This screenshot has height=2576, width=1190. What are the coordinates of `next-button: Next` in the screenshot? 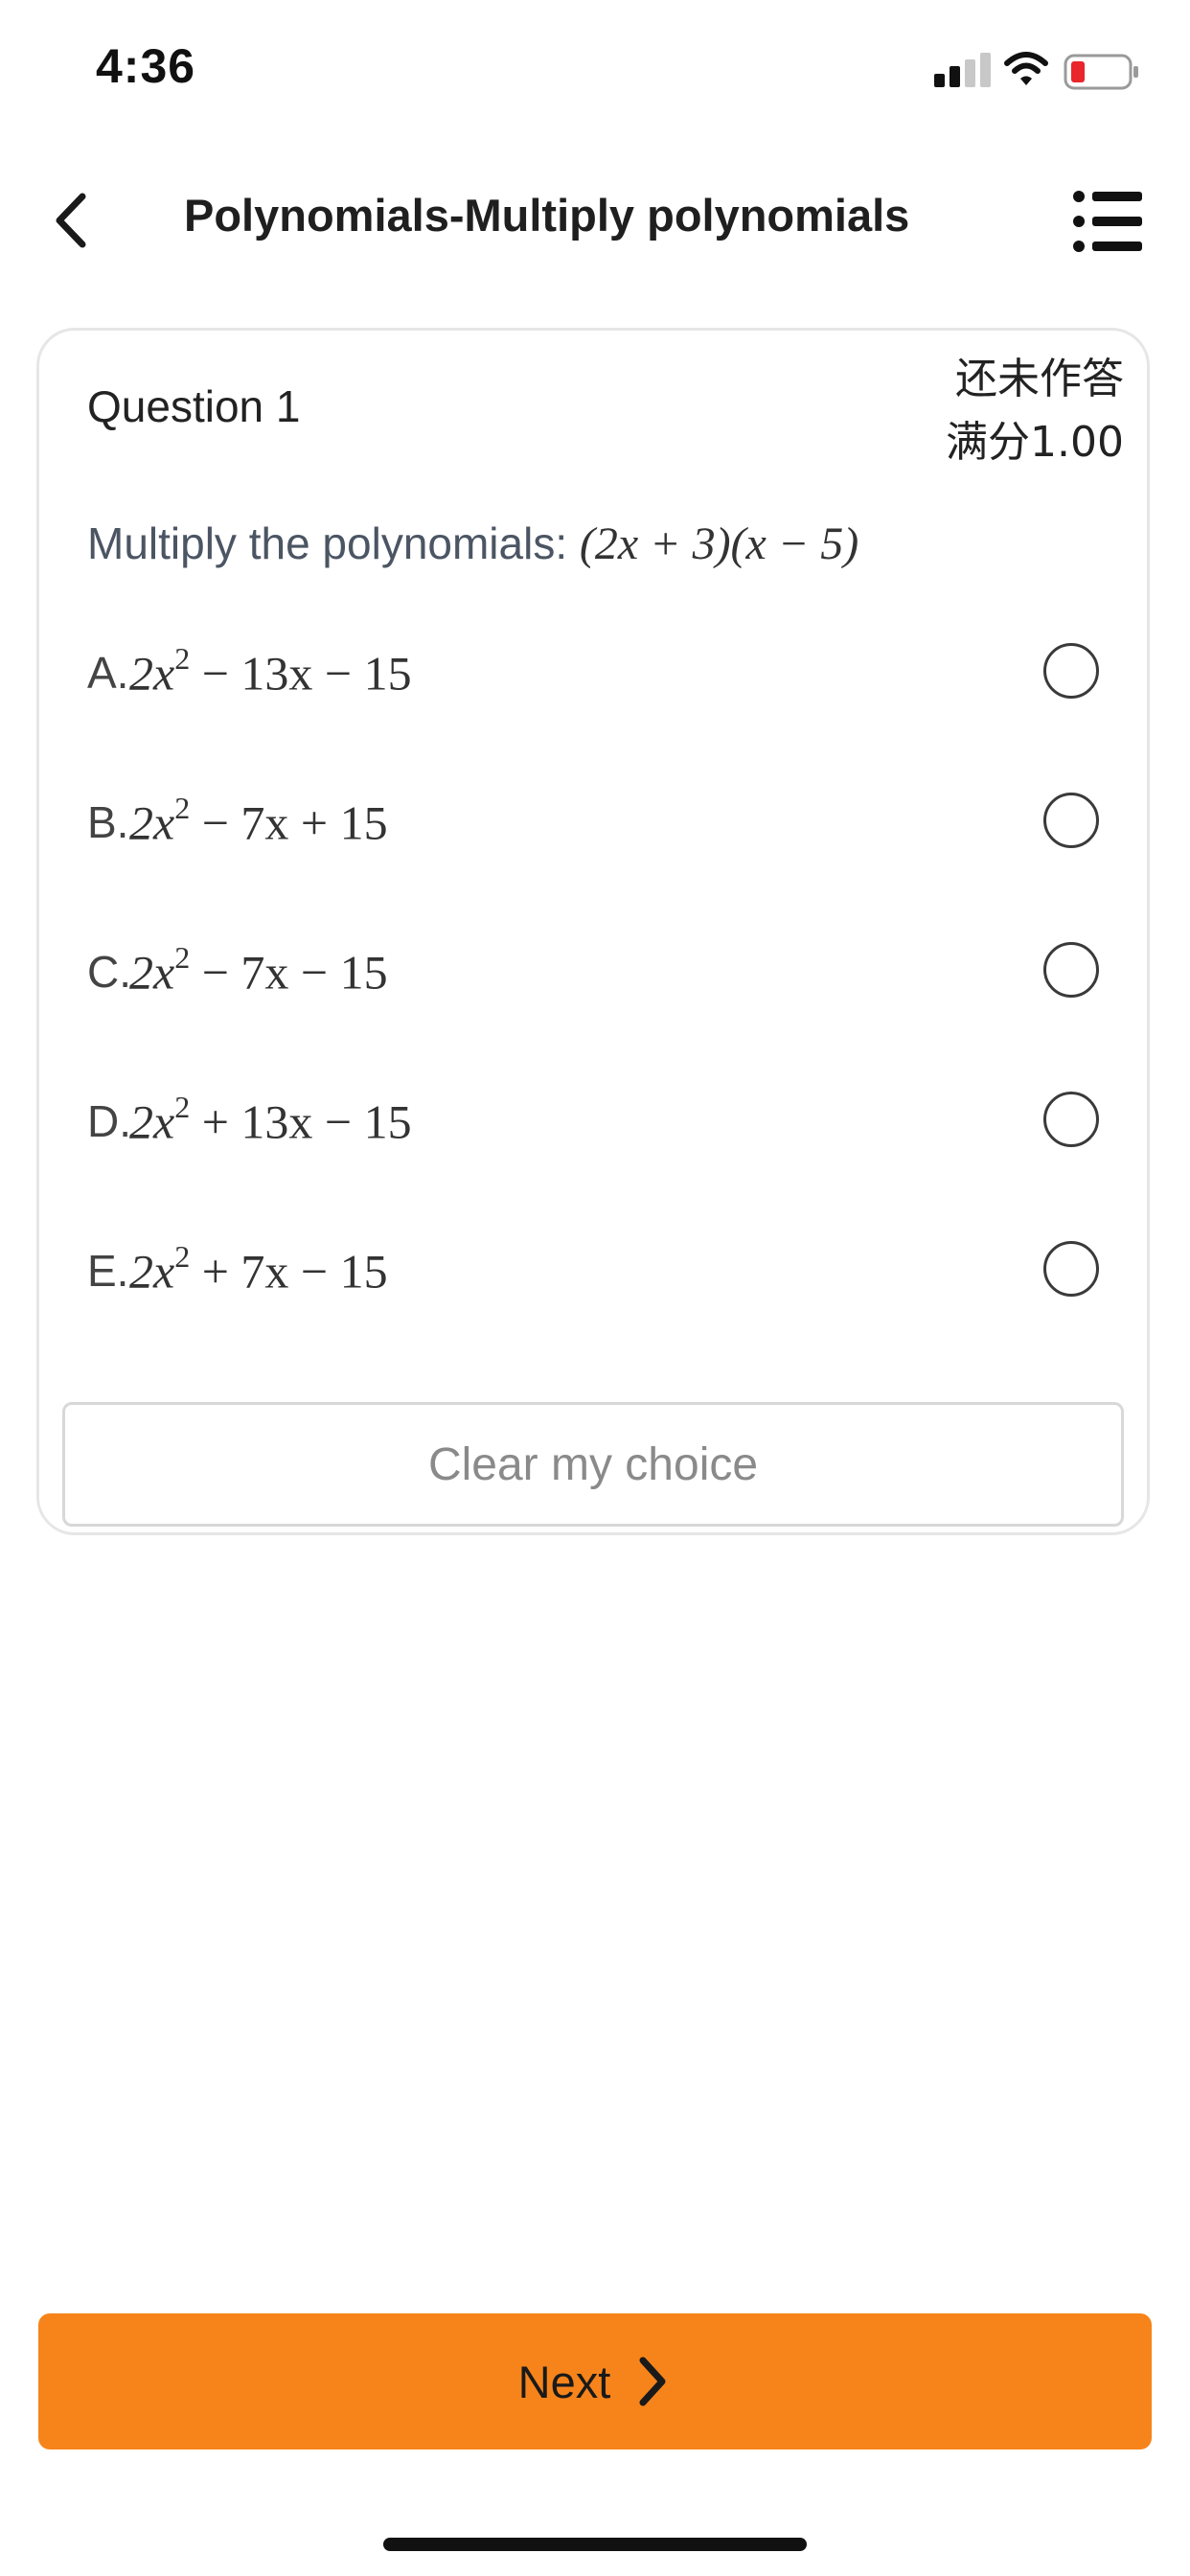 It's located at (595, 2381).